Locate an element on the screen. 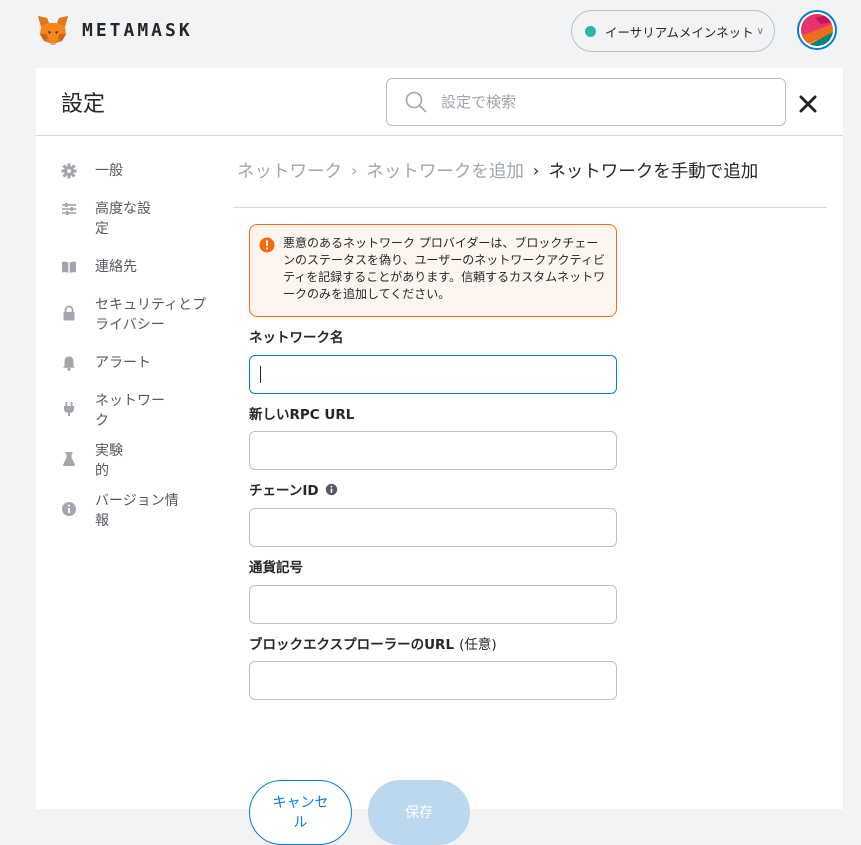  network-name-field is located at coordinates (433, 374).